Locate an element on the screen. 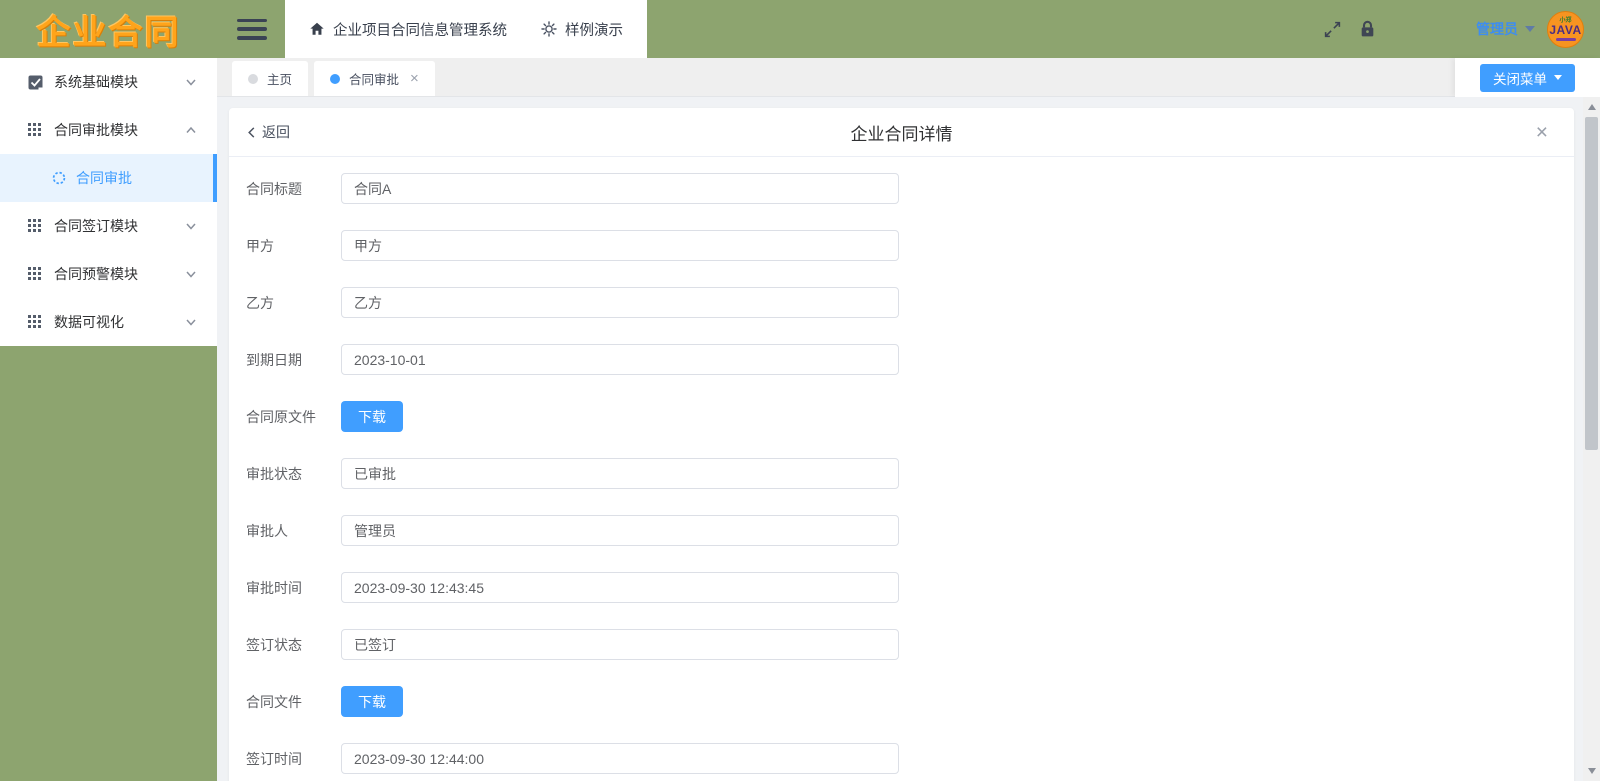 The height and width of the screenshot is (781, 1600). expiry-date-input is located at coordinates (620, 359).